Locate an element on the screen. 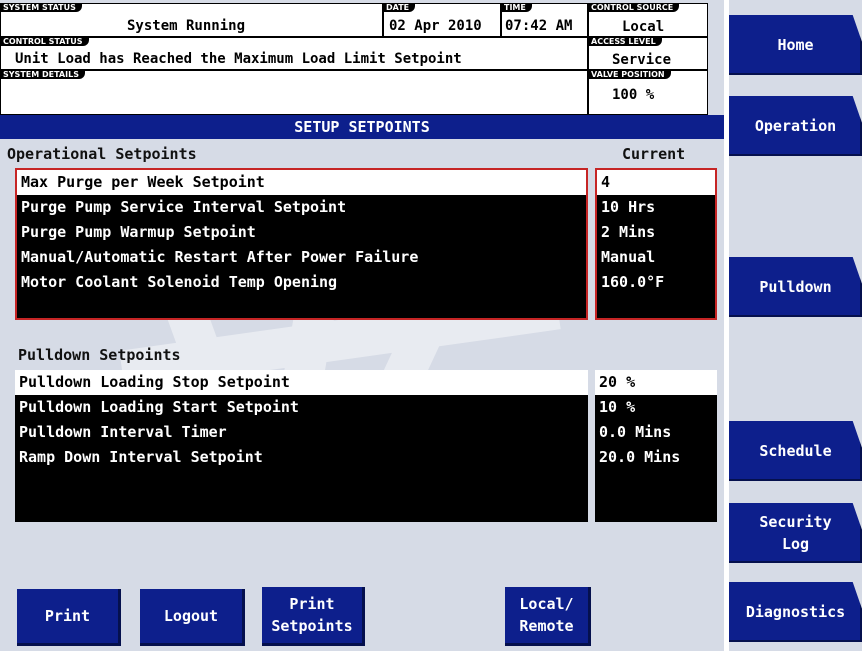  diagnostics-button: Diagnostics is located at coordinates (795, 612).